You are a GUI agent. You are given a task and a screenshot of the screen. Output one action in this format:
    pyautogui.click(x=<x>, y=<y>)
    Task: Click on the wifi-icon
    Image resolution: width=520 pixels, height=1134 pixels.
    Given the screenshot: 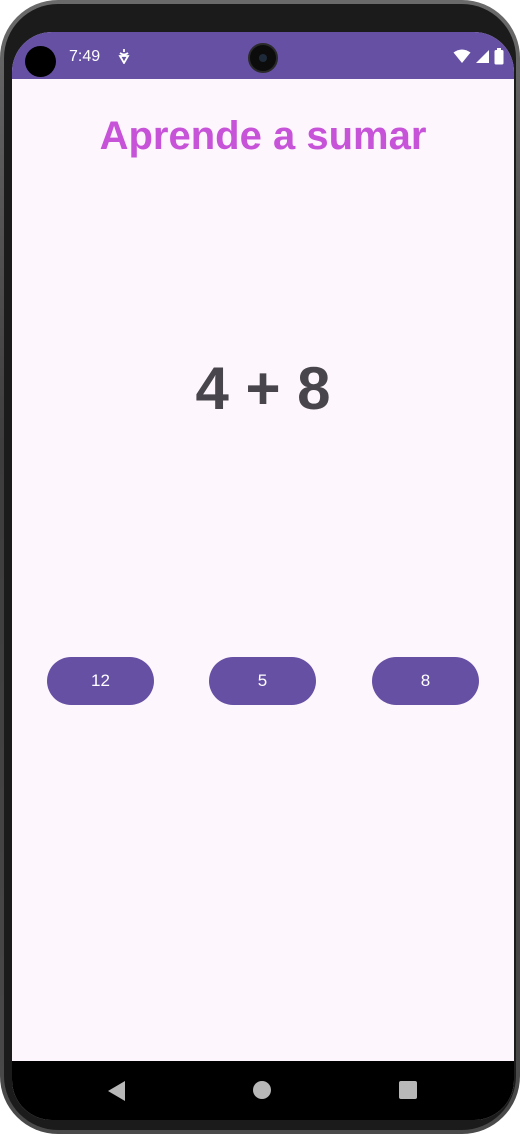 What is the action you would take?
    pyautogui.click(x=462, y=56)
    